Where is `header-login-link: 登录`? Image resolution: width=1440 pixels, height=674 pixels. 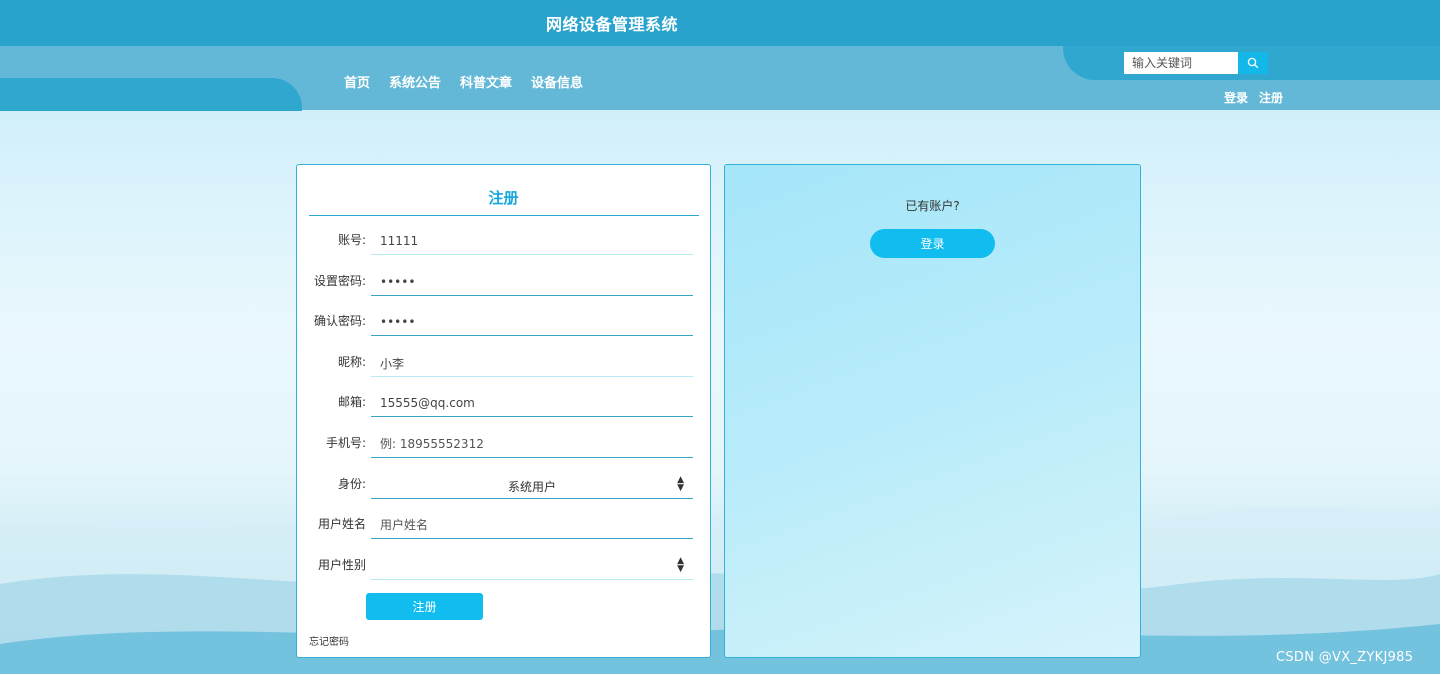
header-login-link: 登录 is located at coordinates (1236, 97).